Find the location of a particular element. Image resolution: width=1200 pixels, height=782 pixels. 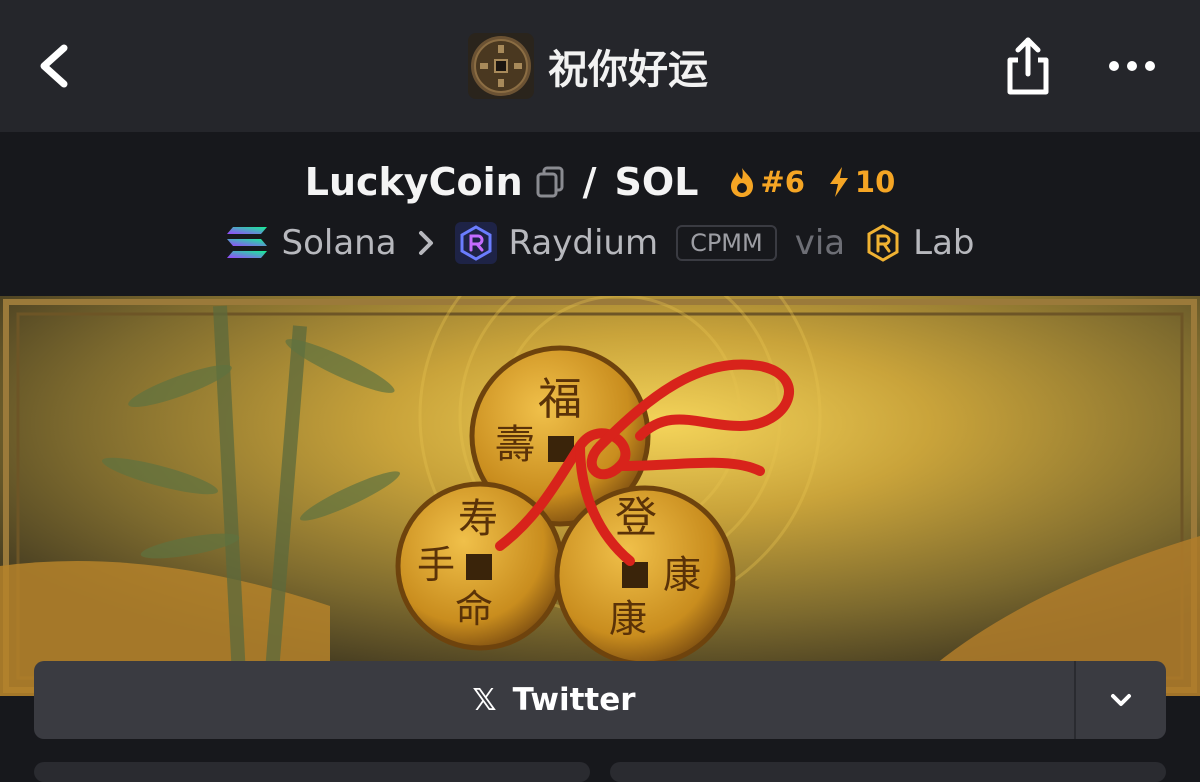

trending-rank-badge: #6 is located at coordinates (766, 182).